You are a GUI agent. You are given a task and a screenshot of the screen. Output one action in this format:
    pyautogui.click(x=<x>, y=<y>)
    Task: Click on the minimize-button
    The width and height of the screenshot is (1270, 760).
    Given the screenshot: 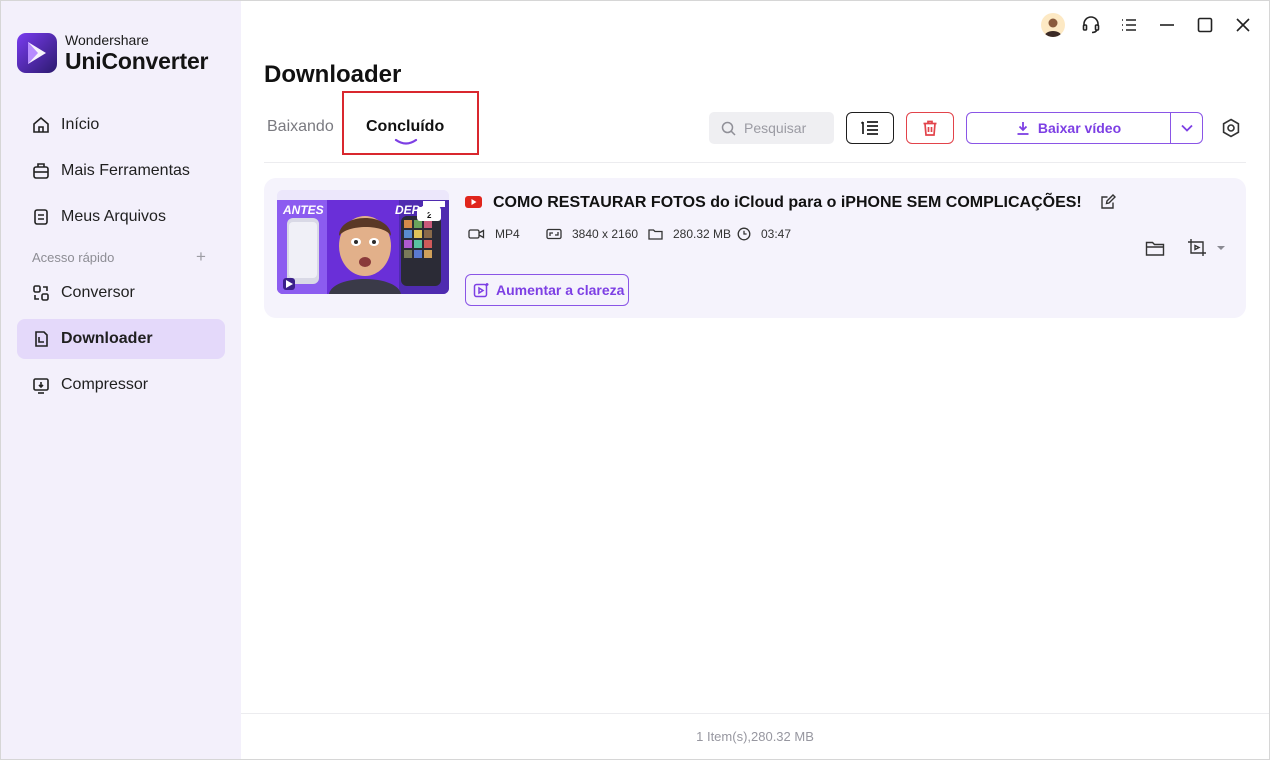 What is the action you would take?
    pyautogui.click(x=1167, y=25)
    